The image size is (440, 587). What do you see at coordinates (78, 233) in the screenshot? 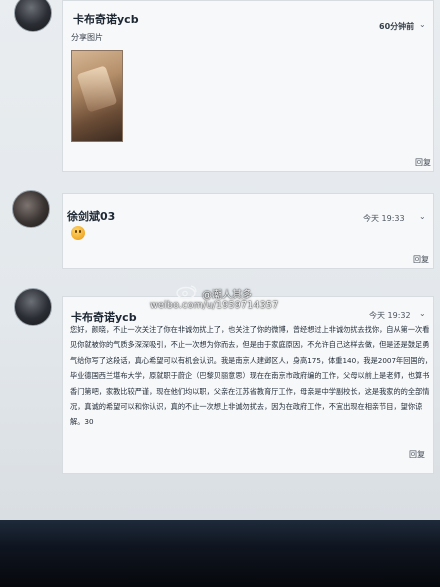
I see `smile-emoji-icon` at bounding box center [78, 233].